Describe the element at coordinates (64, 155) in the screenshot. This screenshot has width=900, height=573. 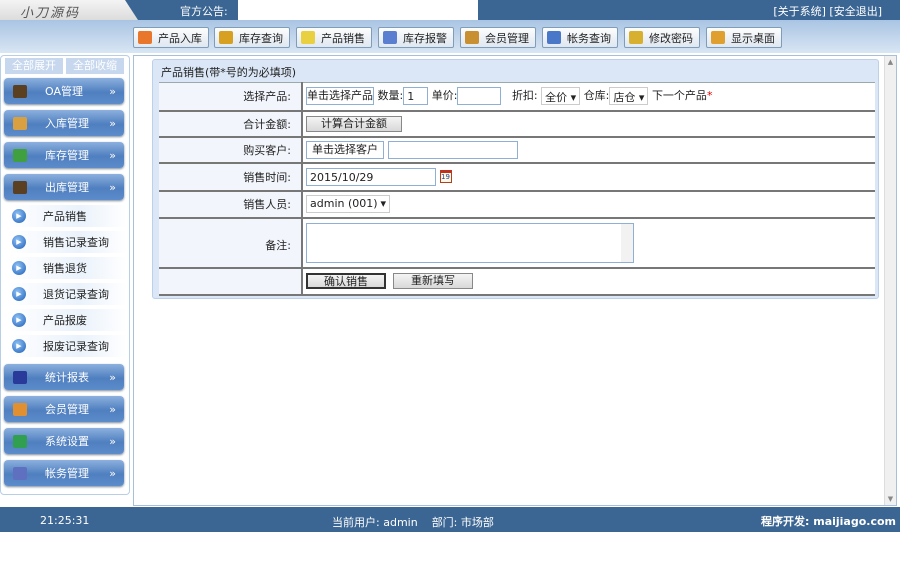
I see `sidebar-menu-2: 库存管理 »` at that location.